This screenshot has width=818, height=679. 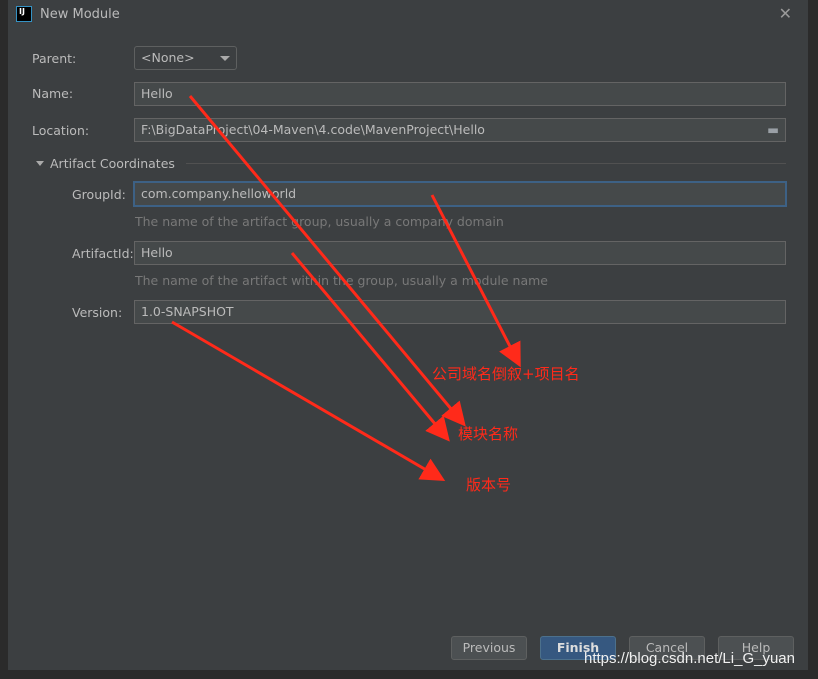 I want to click on arrow-artifactid, so click(x=370, y=347).